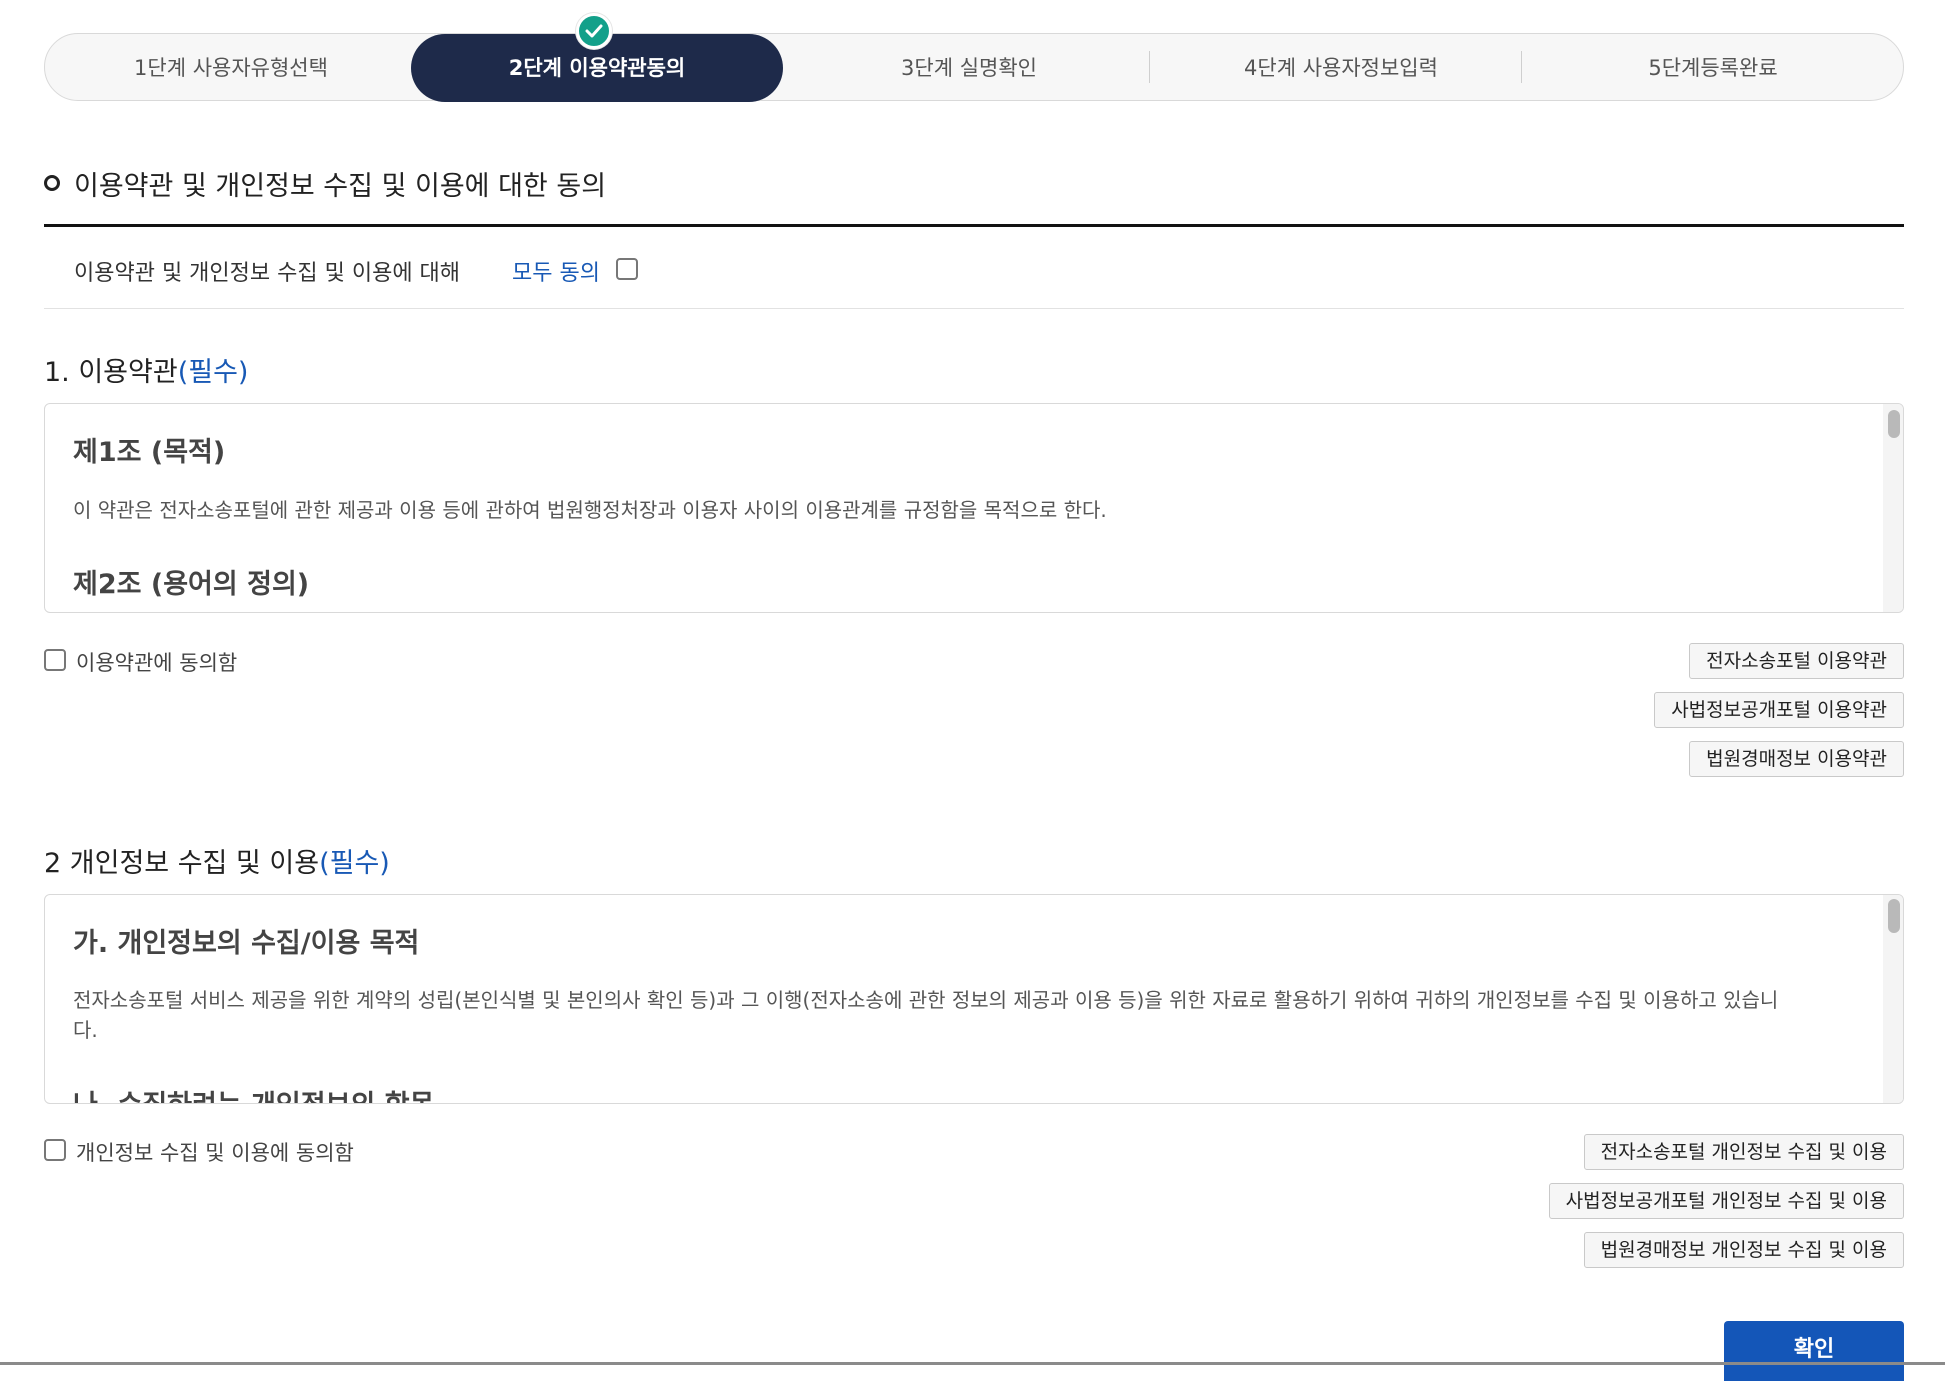 This screenshot has height=1381, width=1945. I want to click on terms-title-text: 1. 이용약관, so click(111, 372).